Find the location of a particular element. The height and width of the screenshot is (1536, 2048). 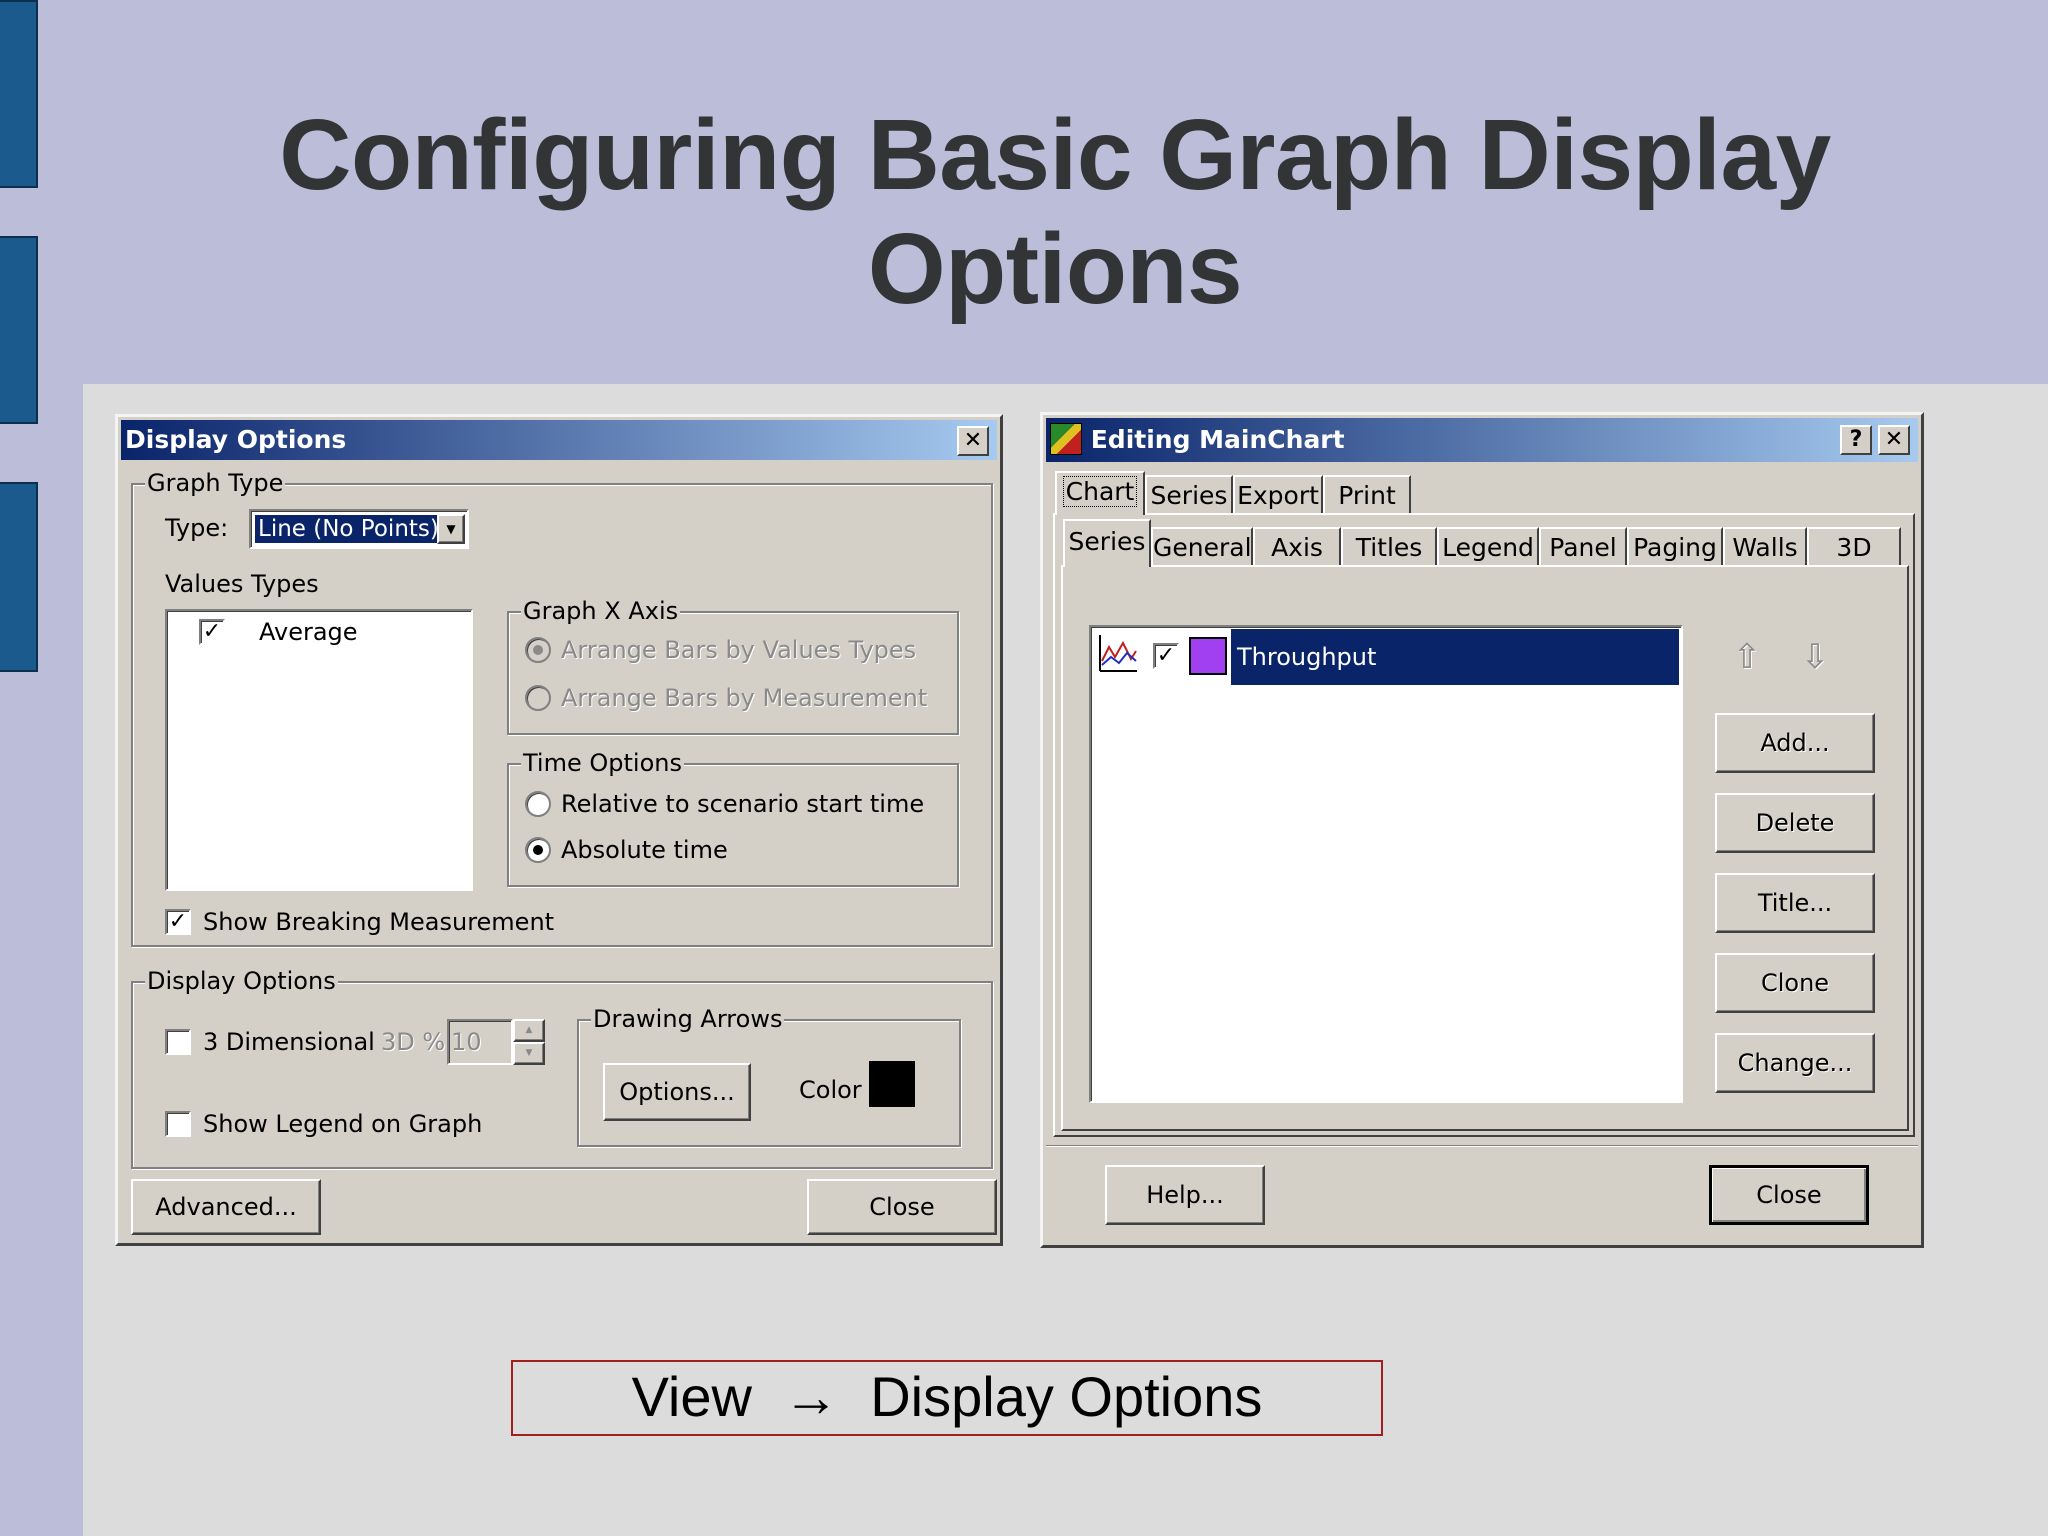

subtab-3d: 3D is located at coordinates (1854, 547).